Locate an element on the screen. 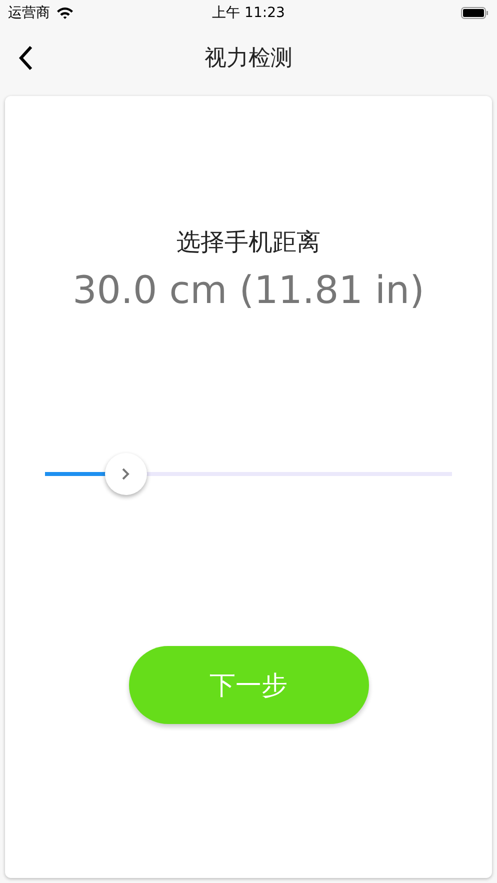  distance-slider is located at coordinates (248, 474).